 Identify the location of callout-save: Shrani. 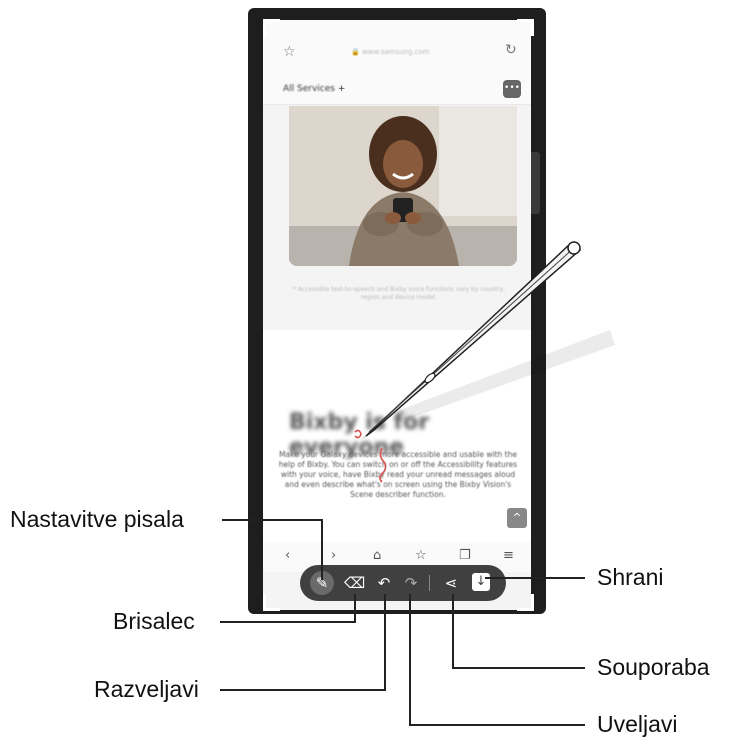
(630, 577).